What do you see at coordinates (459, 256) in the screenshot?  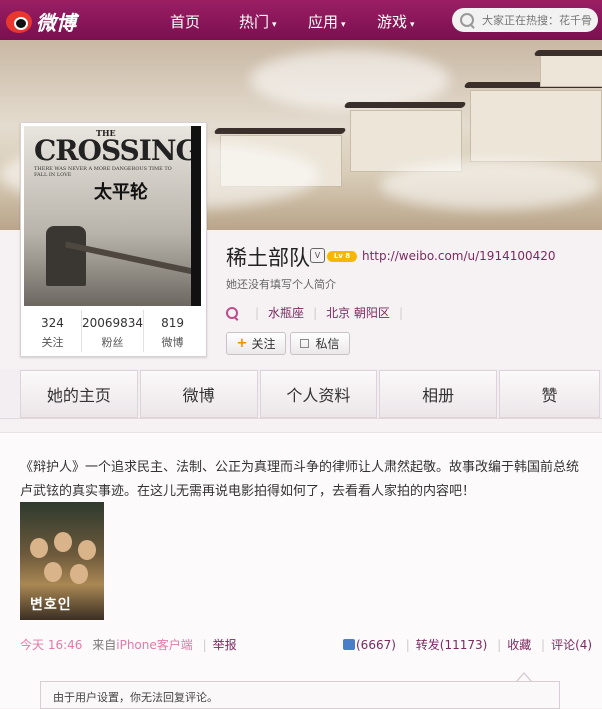 I see `profile-url-link: http://weibo.com/u/1914100420` at bounding box center [459, 256].